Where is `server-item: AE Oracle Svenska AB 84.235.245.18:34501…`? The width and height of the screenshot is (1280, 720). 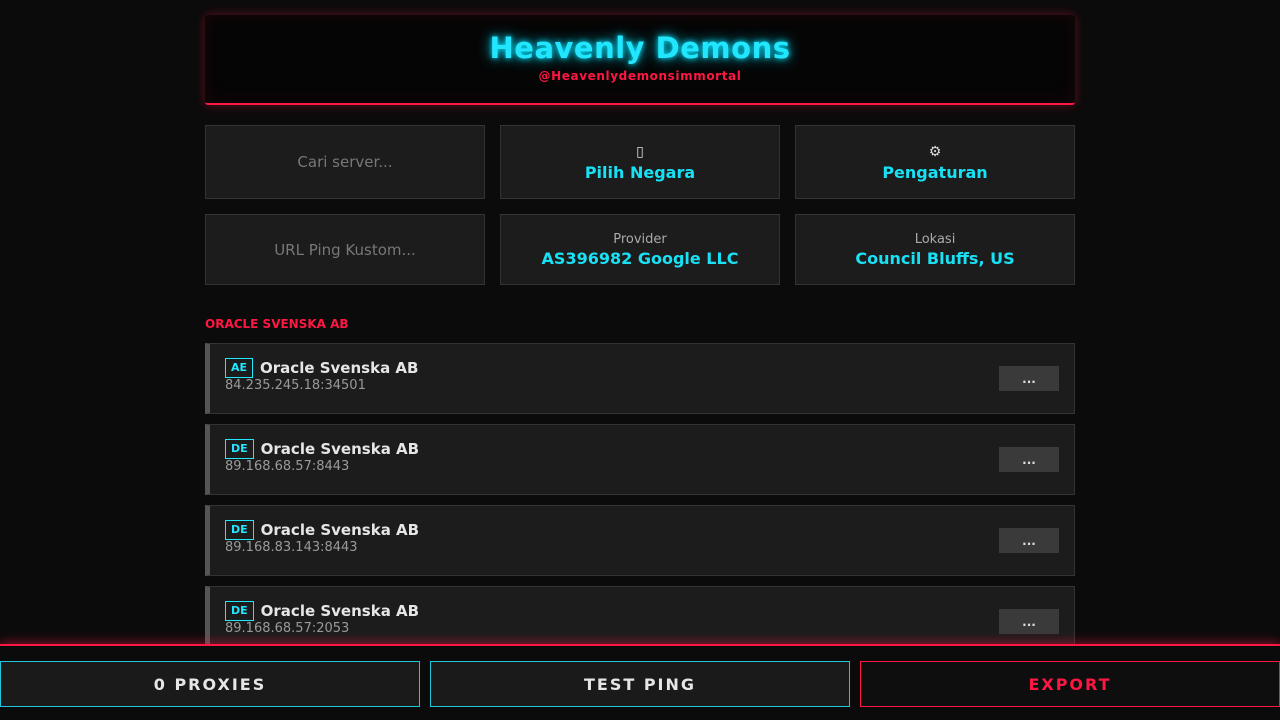 server-item: AE Oracle Svenska AB 84.235.245.18:34501… is located at coordinates (640, 378).